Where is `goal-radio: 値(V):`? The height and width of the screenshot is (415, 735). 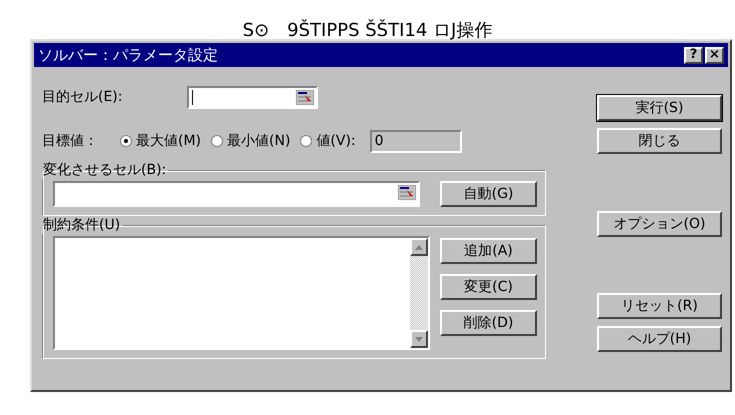 goal-radio: 値(V): is located at coordinates (328, 141).